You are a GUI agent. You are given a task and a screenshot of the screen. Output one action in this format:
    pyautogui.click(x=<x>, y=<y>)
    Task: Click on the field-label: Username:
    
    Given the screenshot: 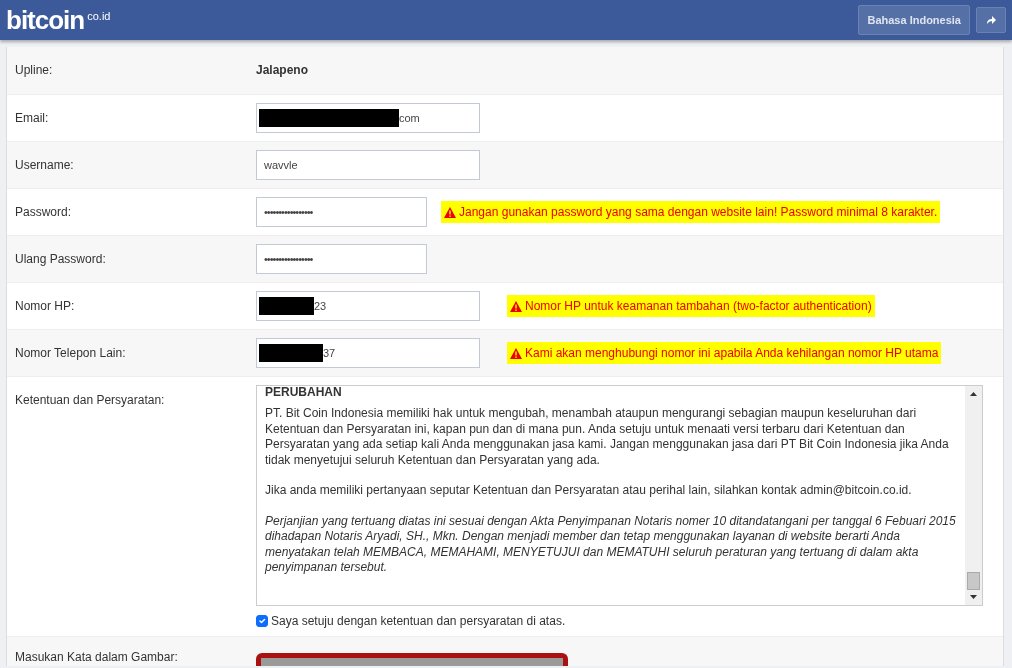 What is the action you would take?
    pyautogui.click(x=44, y=165)
    